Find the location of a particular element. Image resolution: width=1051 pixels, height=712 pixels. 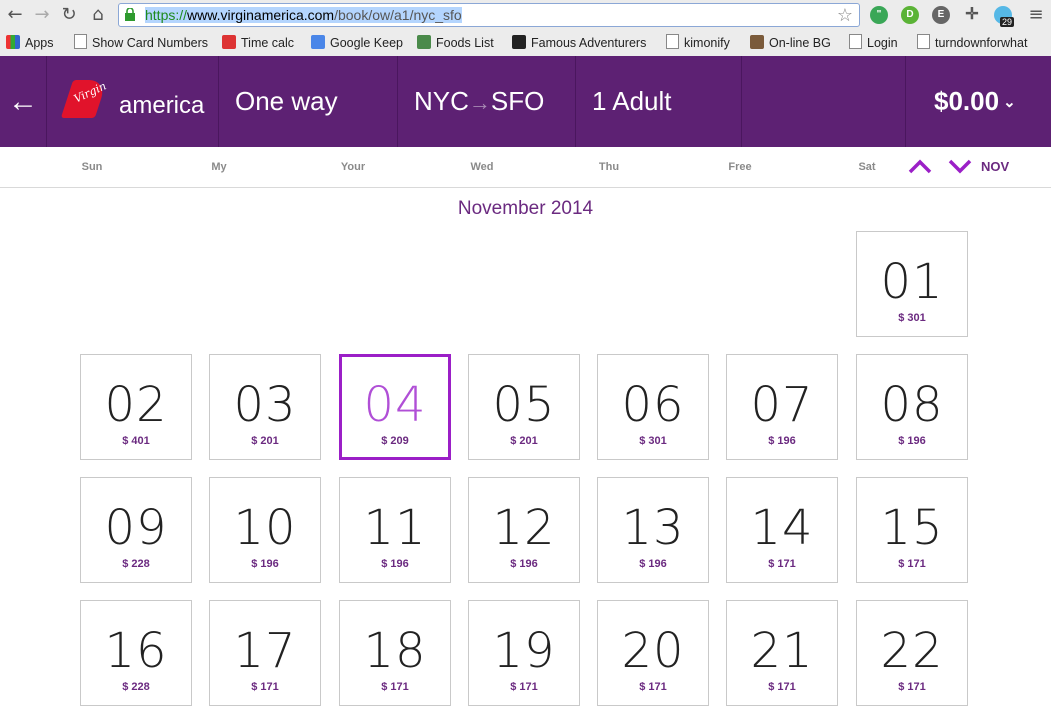

day-number: 01 is located at coordinates (912, 282).